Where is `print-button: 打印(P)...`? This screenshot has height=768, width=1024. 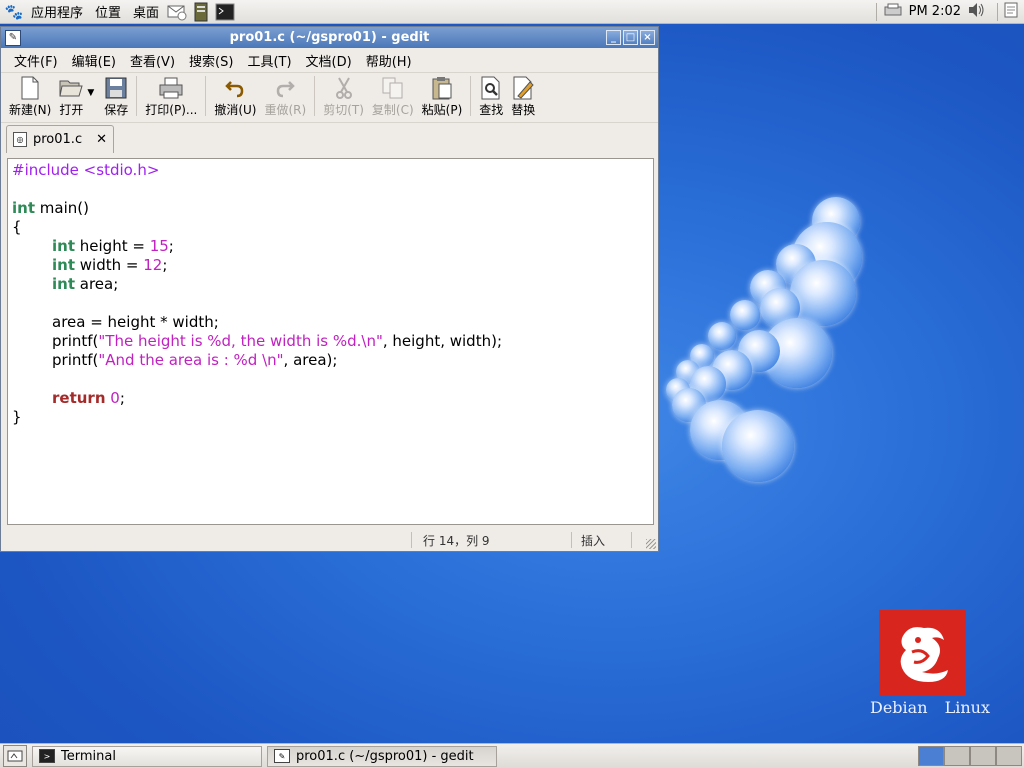 print-button: 打印(P)... is located at coordinates (171, 97).